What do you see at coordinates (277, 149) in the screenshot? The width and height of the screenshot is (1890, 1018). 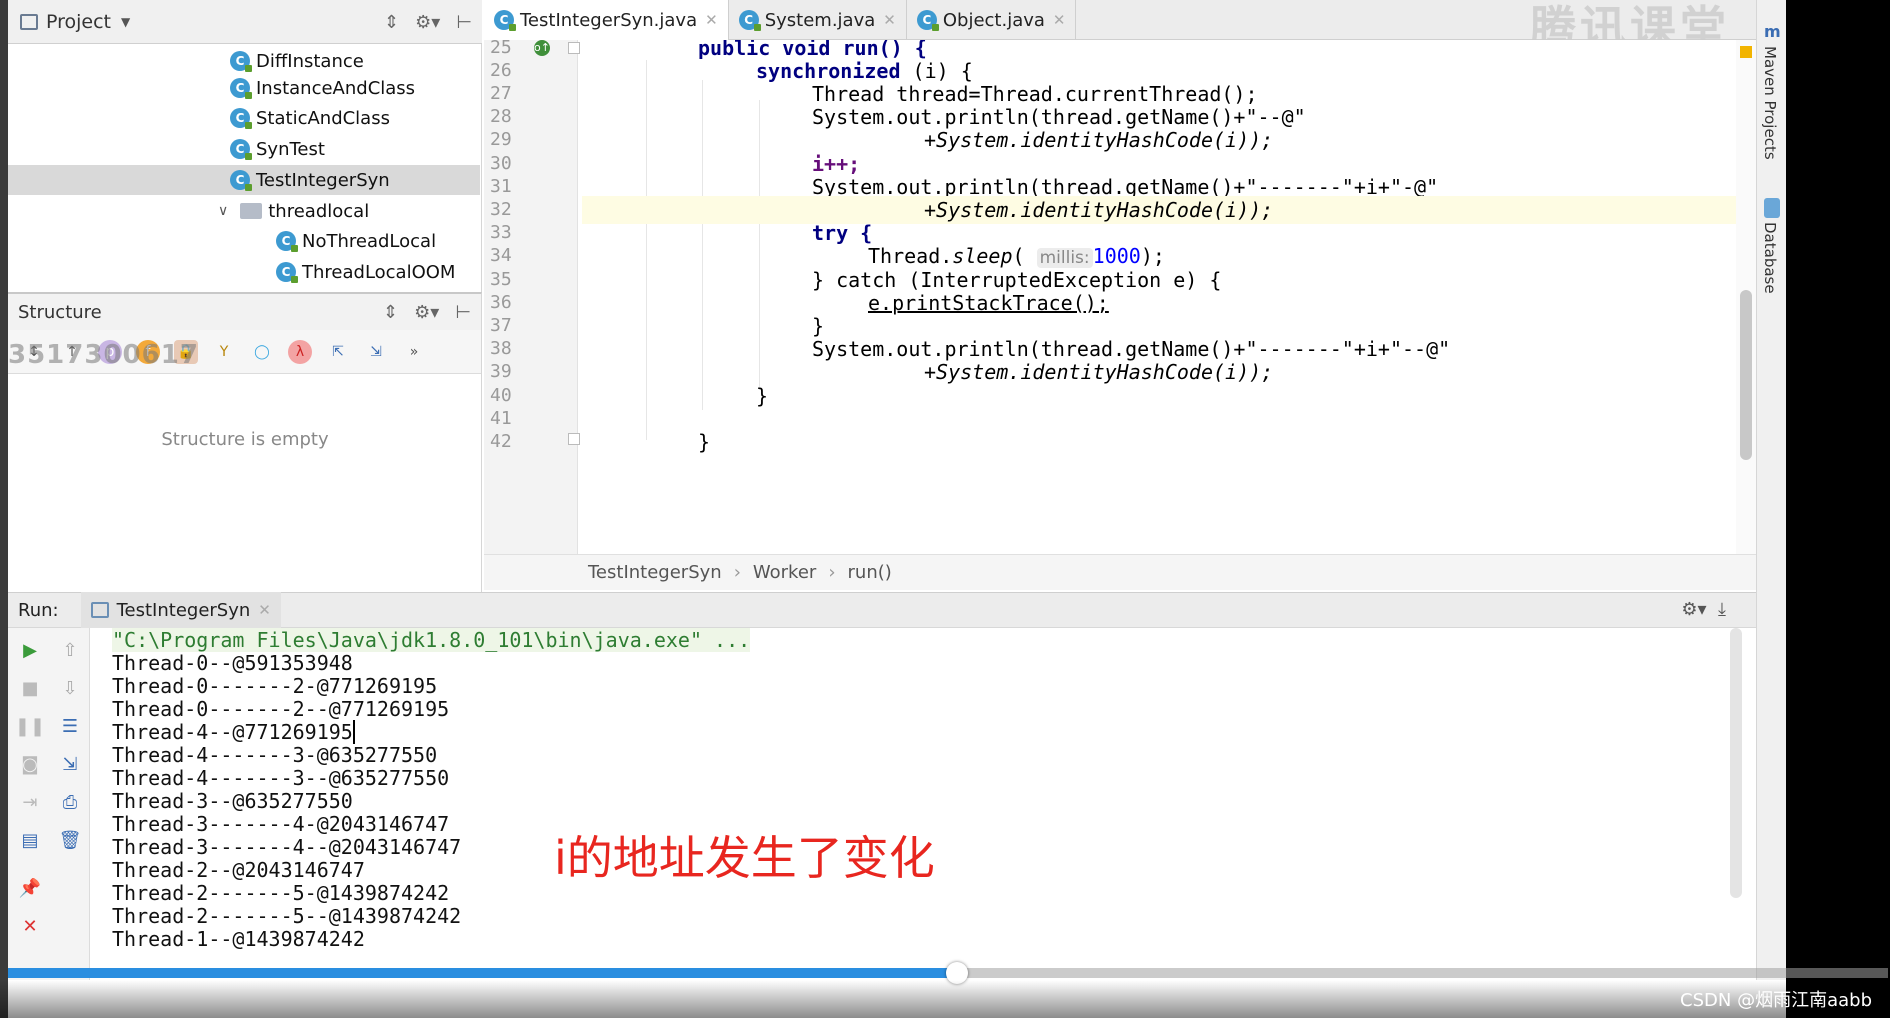 I see `tree-item: C SynTest` at bounding box center [277, 149].